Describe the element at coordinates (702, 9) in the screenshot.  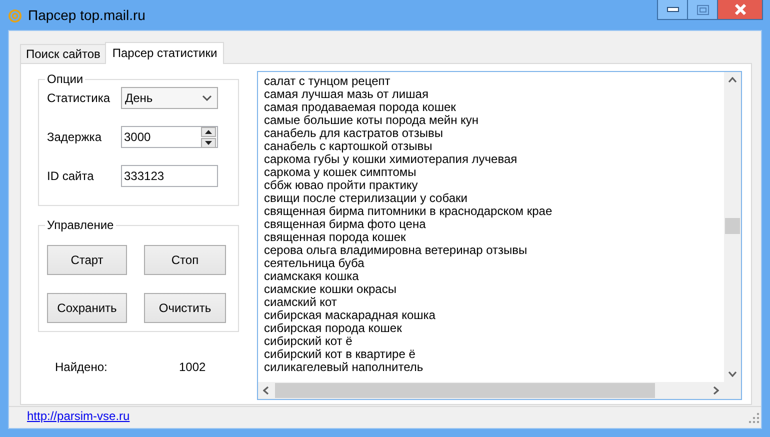
I see `maximize-icon` at that location.